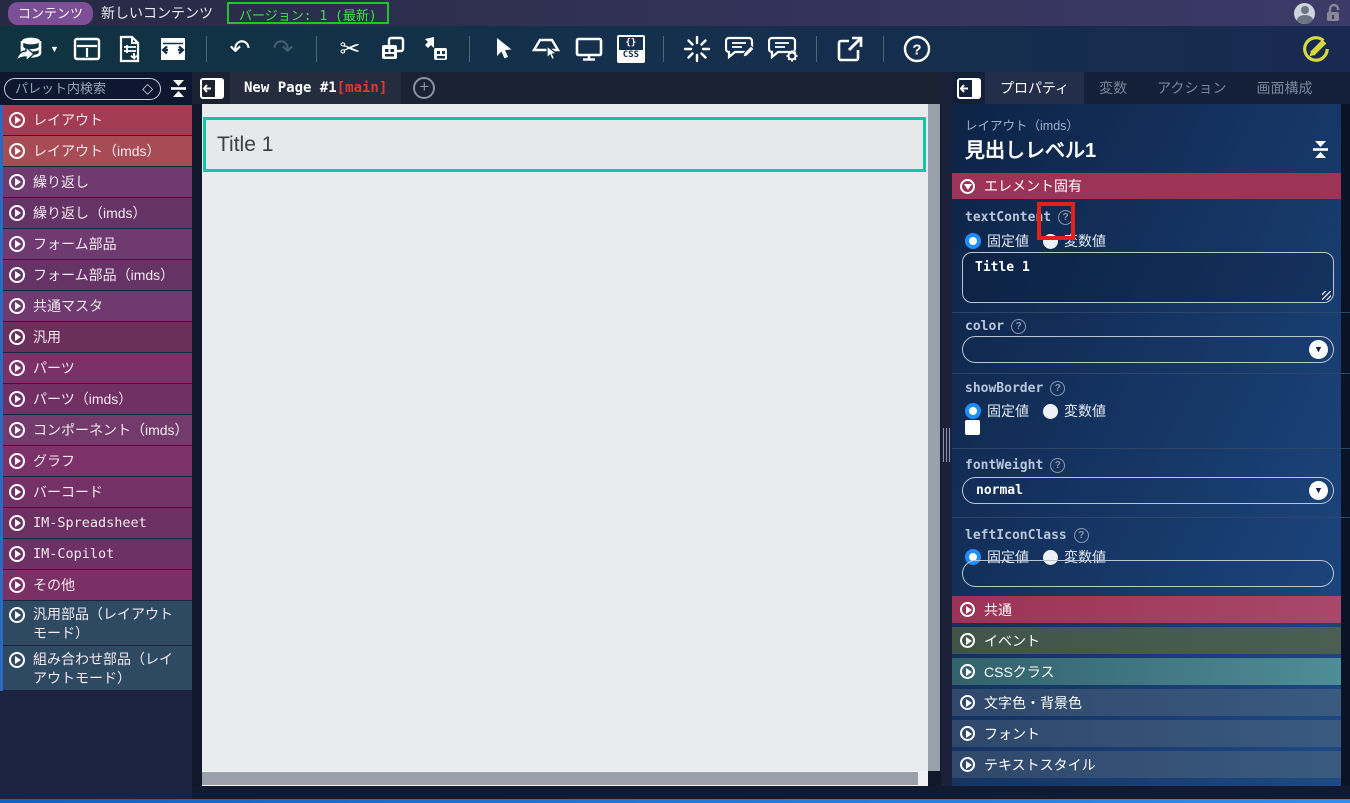 This screenshot has height=803, width=1350. I want to click on panel-resize-handle, so click(946, 445).